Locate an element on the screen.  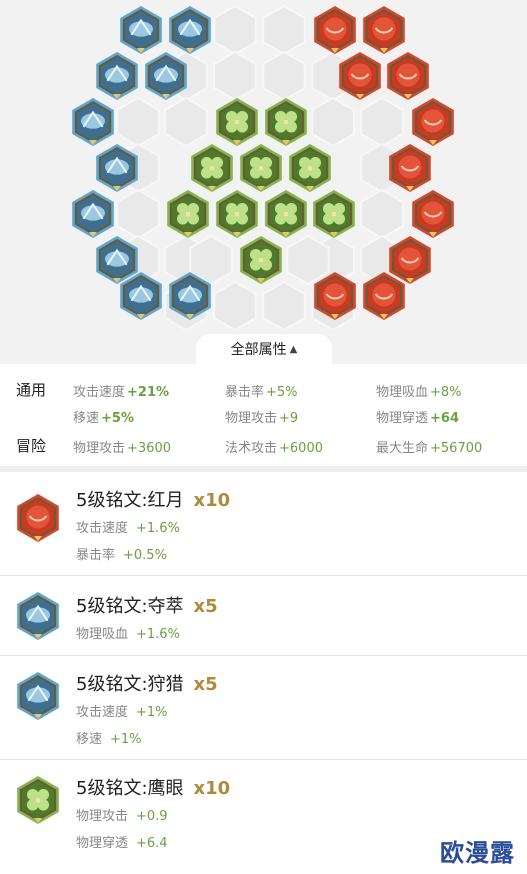
rune-title: 5级铭文:狩猎 x5 is located at coordinates (147, 684).